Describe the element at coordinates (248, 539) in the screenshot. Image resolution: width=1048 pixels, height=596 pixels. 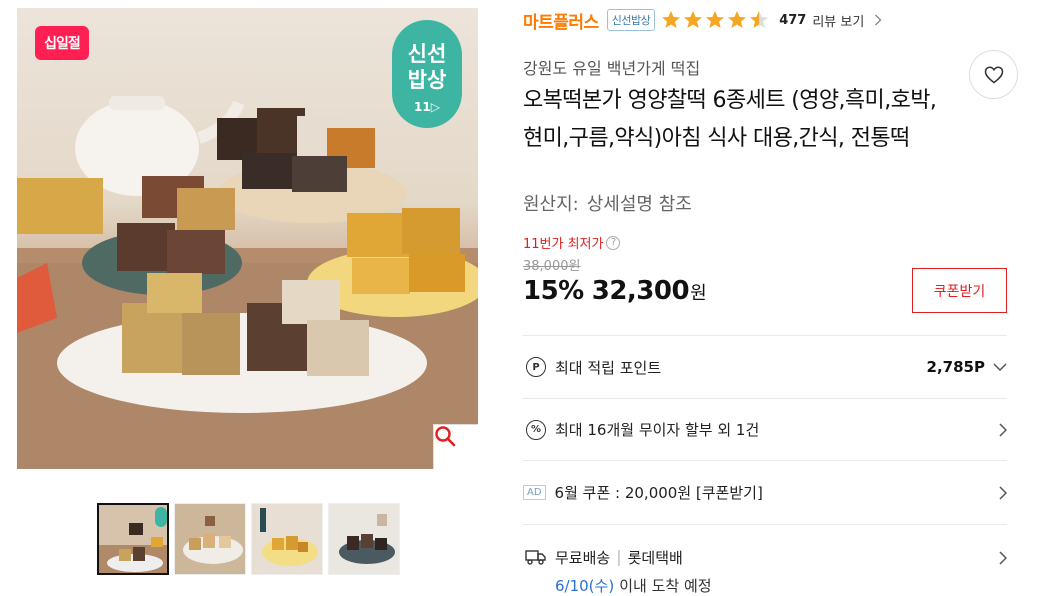
I see `thumbnail-strip` at that location.